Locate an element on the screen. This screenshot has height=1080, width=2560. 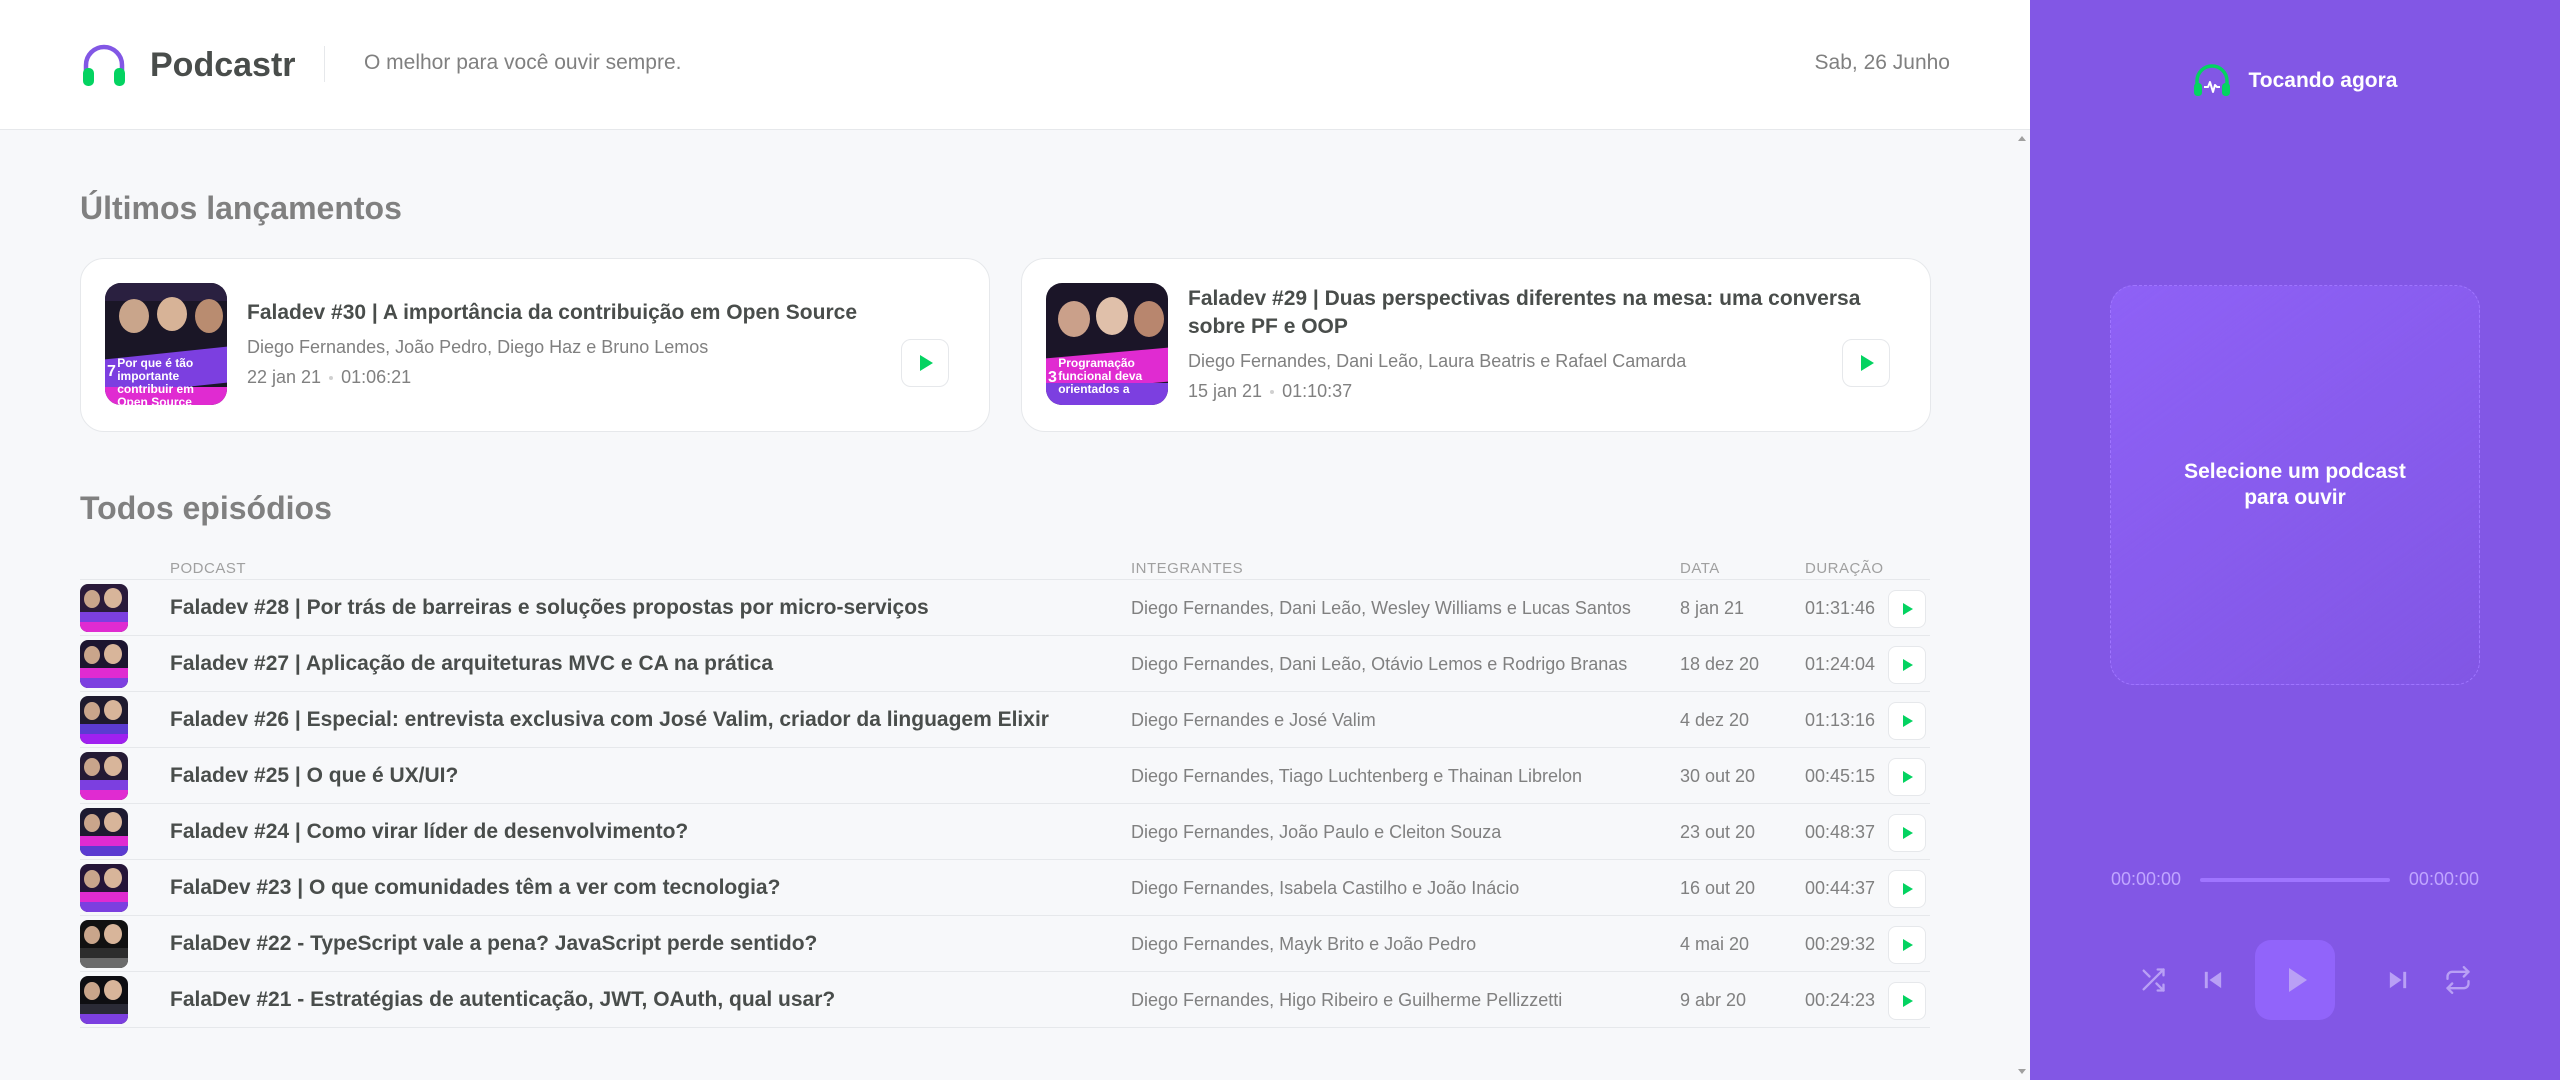
now-playing-label: Tocando agora is located at coordinates (2323, 80).